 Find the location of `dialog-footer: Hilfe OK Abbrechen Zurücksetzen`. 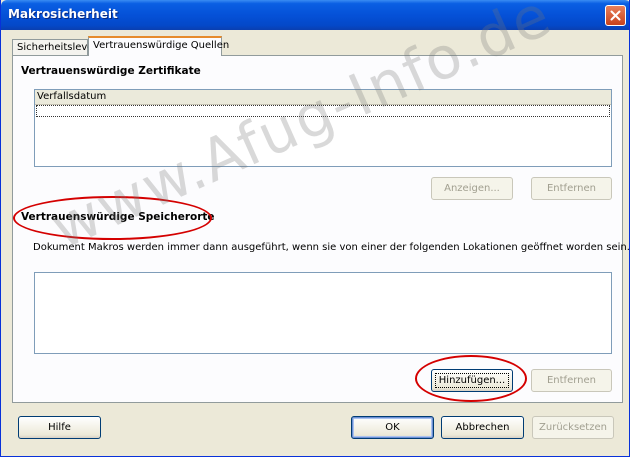

dialog-footer: Hilfe OK Abbrechen Zurücksetzen is located at coordinates (315, 430).